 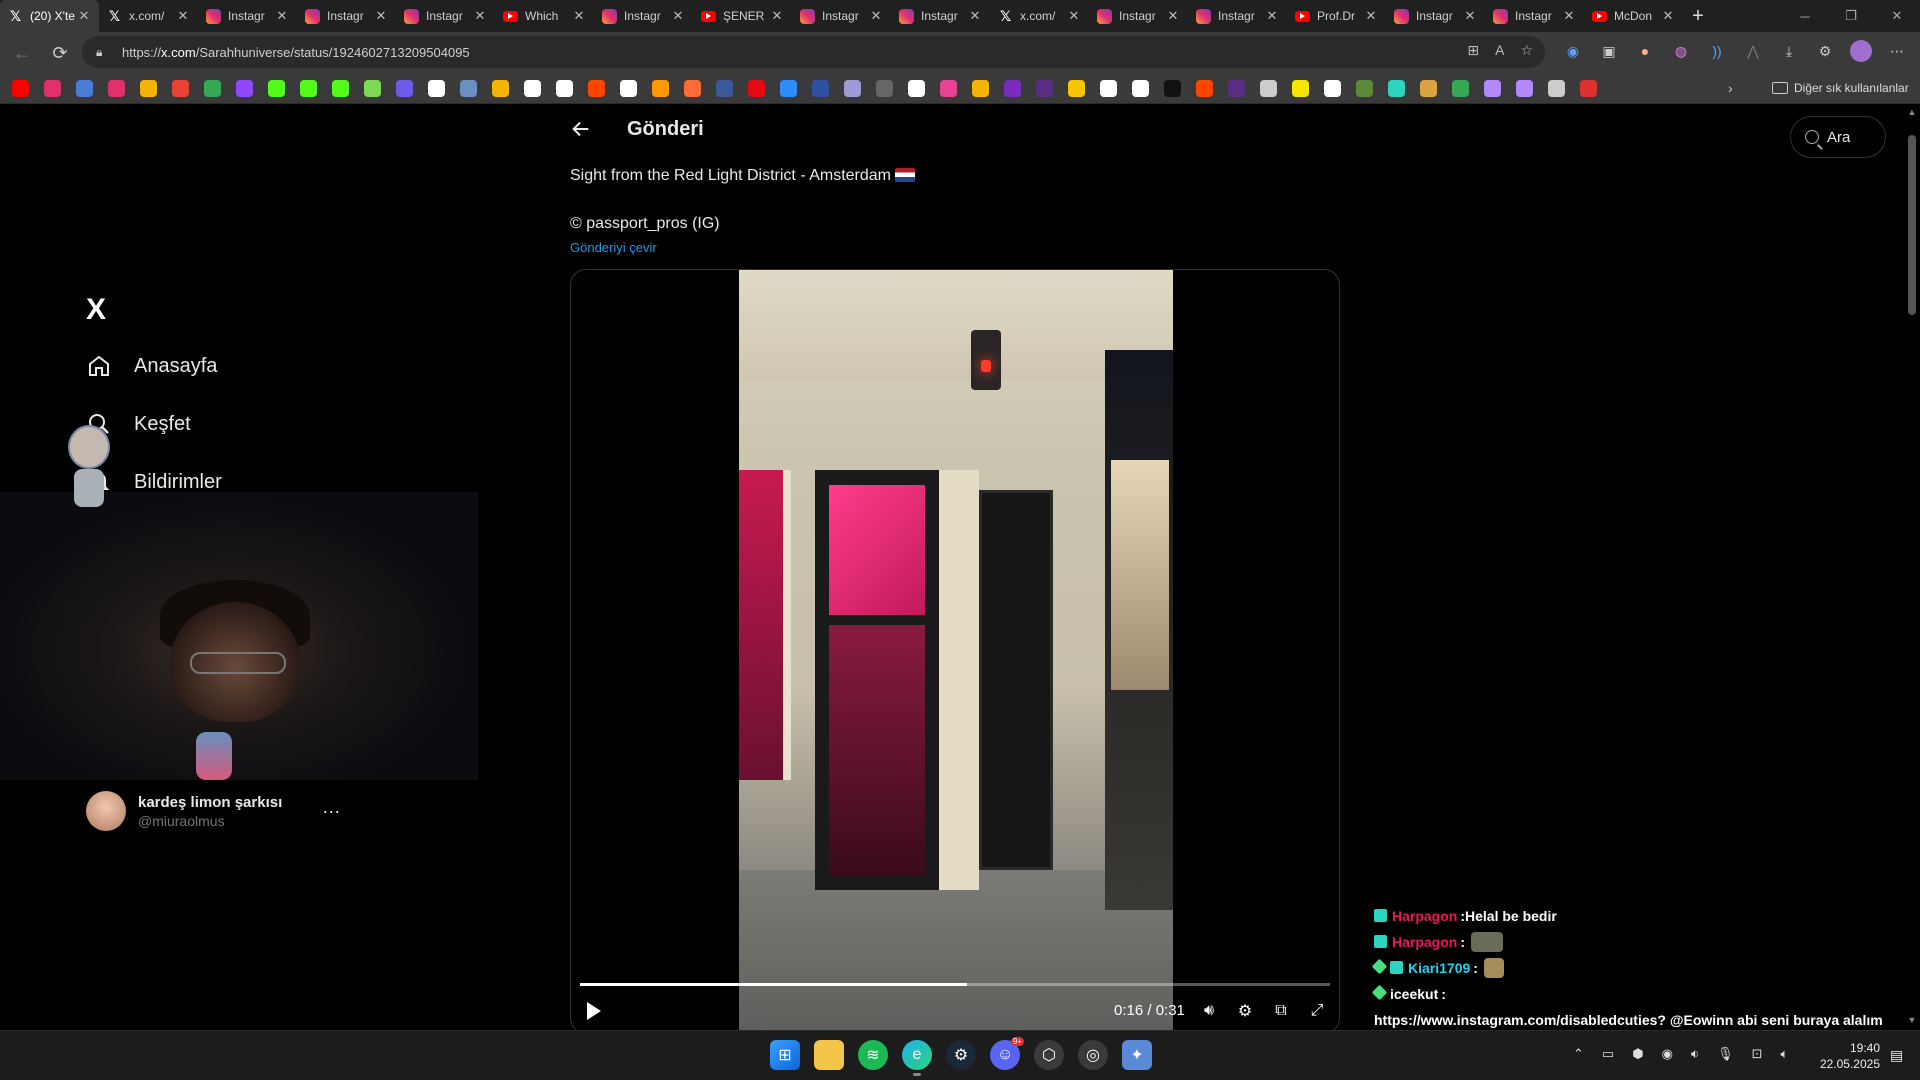 I want to click on extension-icon: ▣, so click(x=1609, y=51).